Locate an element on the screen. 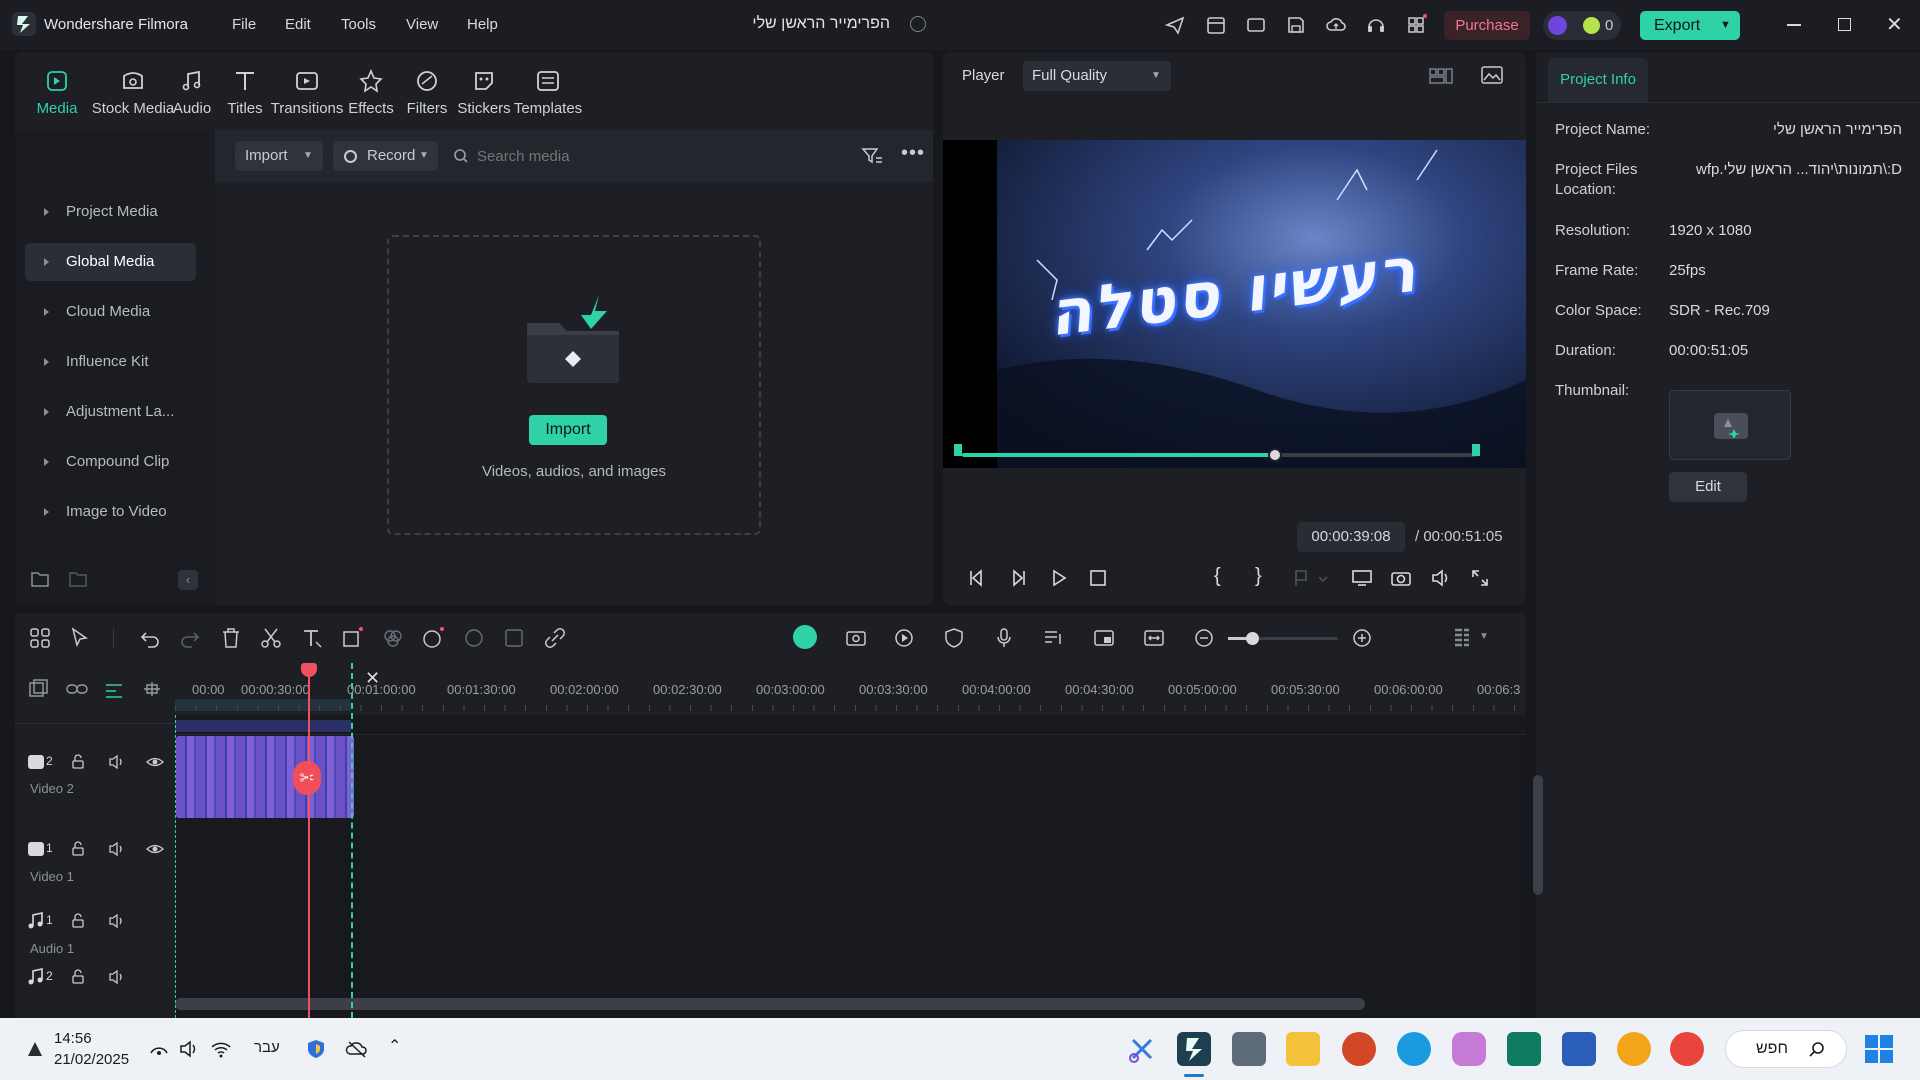  import-drop-zone: Import Videos, audios, and images is located at coordinates (574, 385).